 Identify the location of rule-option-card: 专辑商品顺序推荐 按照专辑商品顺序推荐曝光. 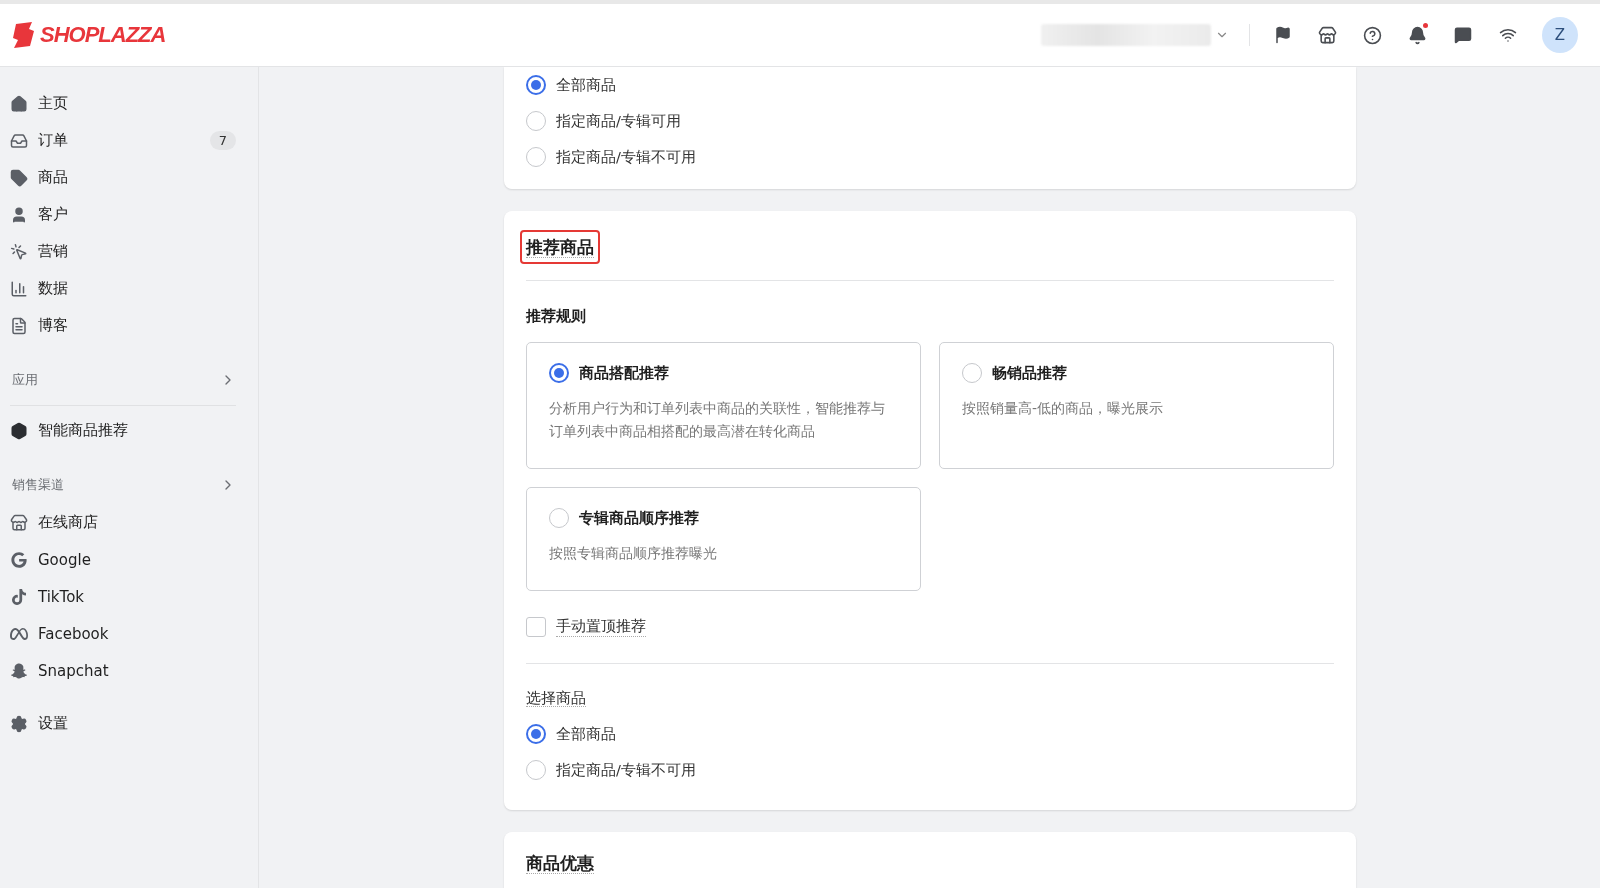
(723, 539).